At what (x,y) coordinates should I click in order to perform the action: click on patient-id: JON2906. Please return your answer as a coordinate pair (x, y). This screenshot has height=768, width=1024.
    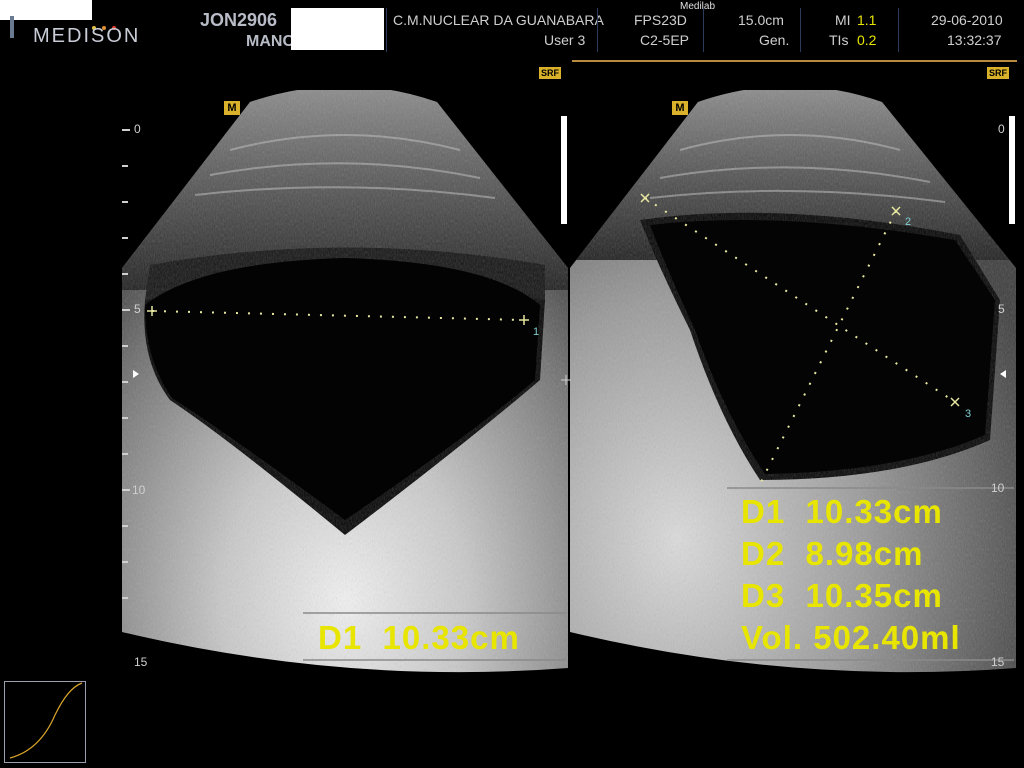
    Looking at the image, I should click on (239, 20).